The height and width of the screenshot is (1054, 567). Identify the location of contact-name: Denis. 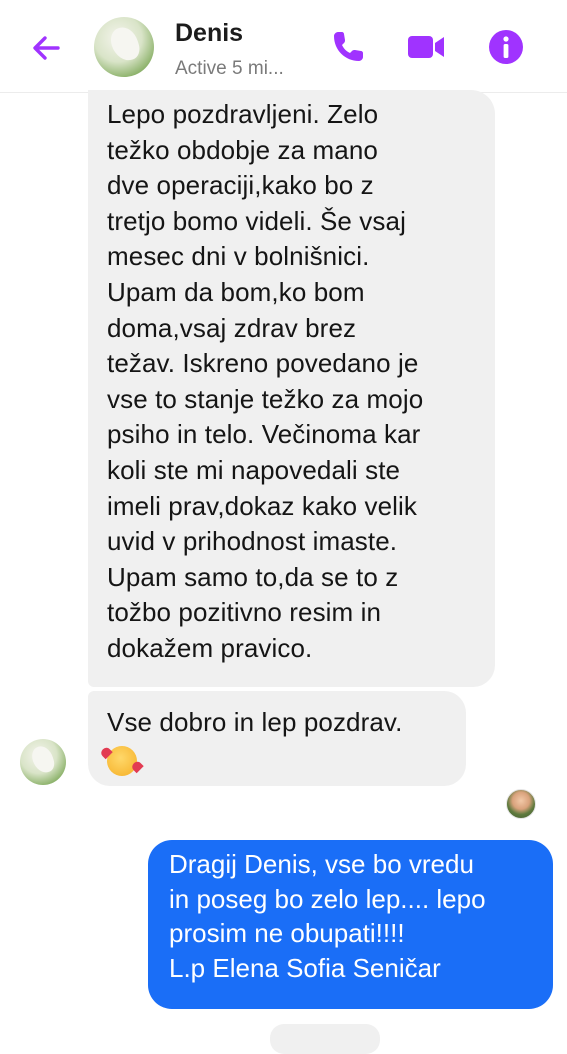
(209, 33).